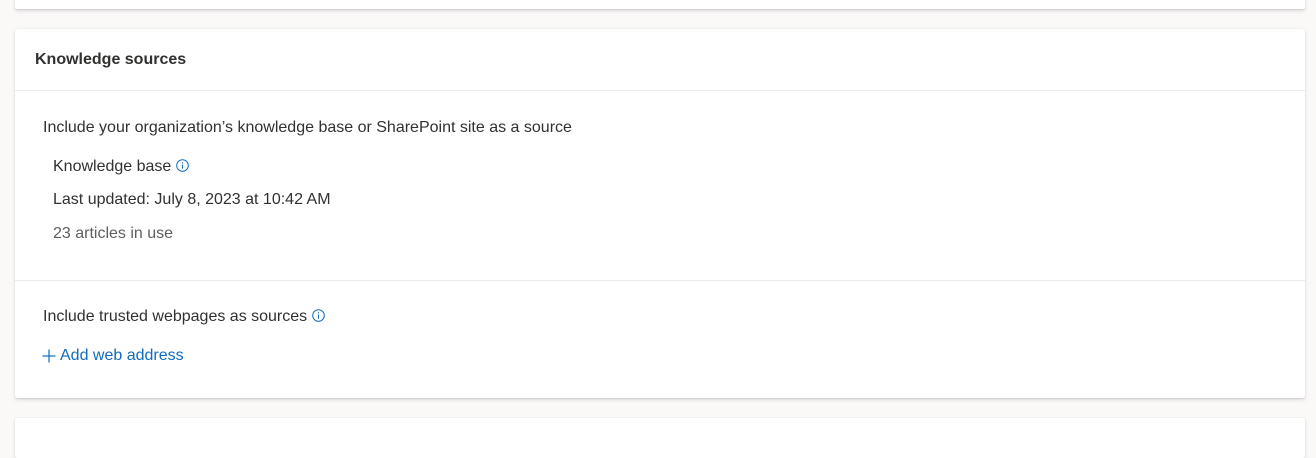 This screenshot has width=1316, height=458. What do you see at coordinates (111, 59) in the screenshot?
I see `card-title: Knowledge sources` at bounding box center [111, 59].